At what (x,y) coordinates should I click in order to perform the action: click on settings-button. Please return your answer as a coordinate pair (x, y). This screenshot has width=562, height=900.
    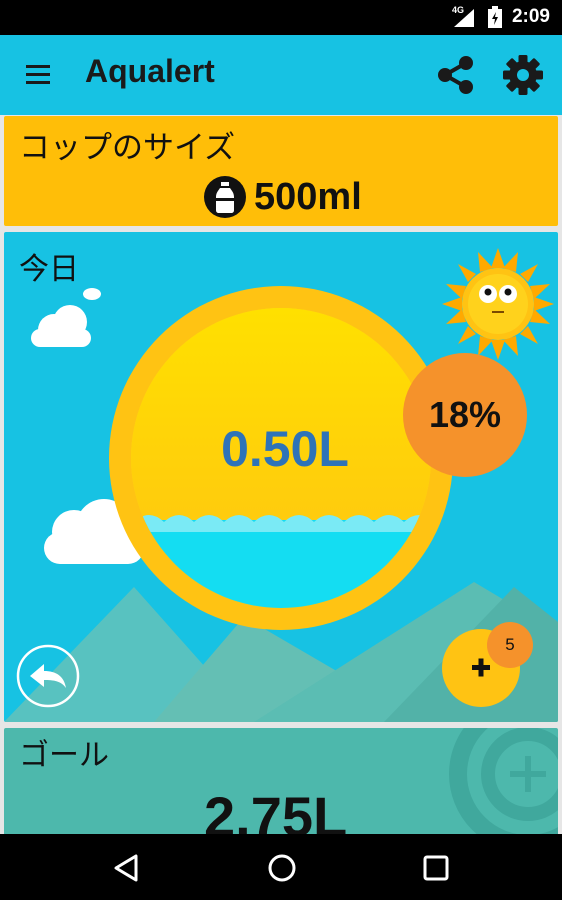
    Looking at the image, I should click on (523, 75).